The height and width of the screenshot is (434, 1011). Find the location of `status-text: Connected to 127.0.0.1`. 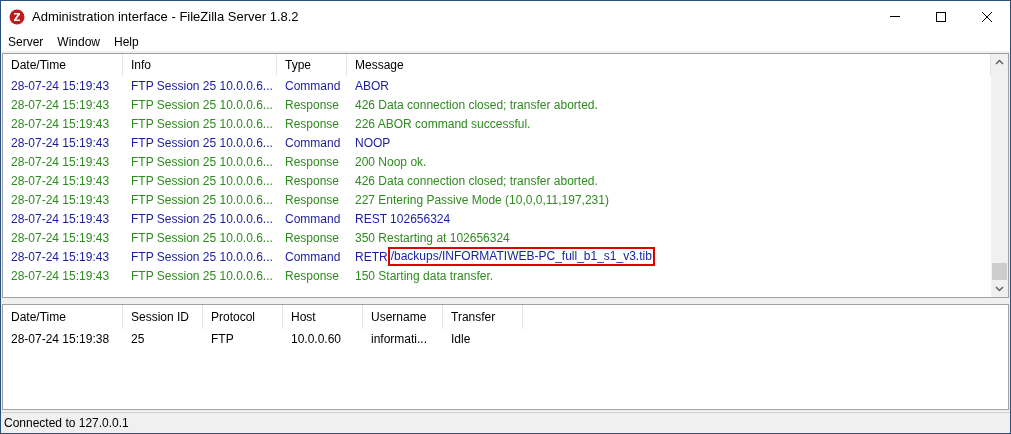

status-text: Connected to 127.0.0.1 is located at coordinates (66, 423).